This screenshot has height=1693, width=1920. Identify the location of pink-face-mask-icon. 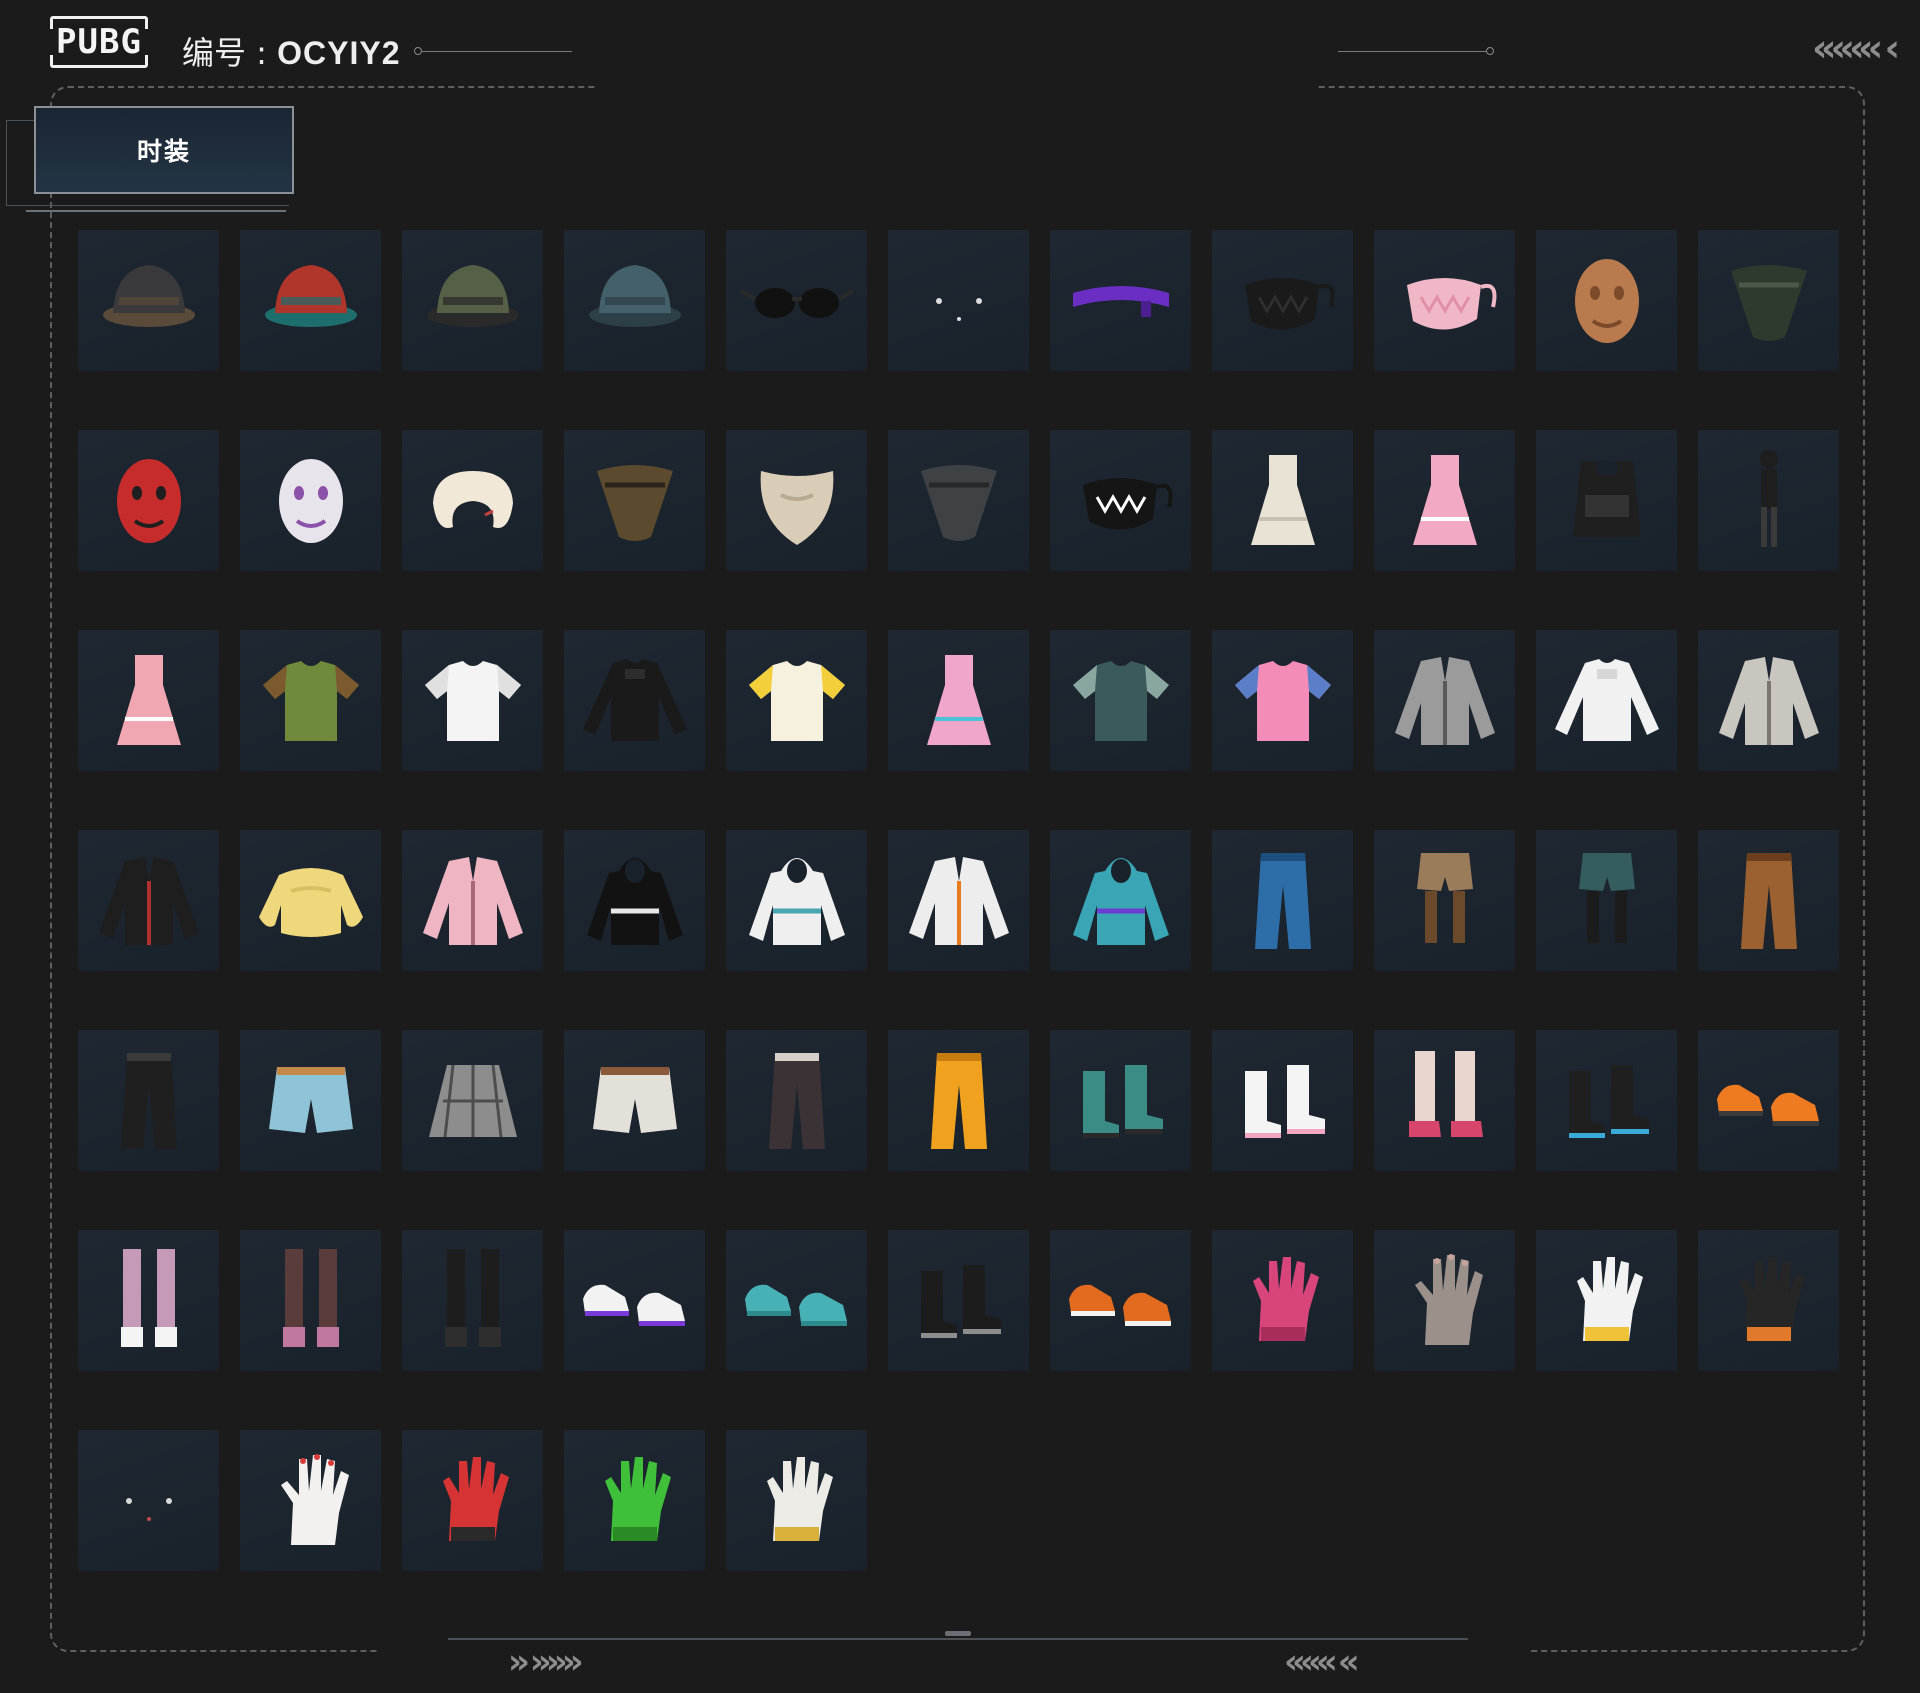
(1445, 301).